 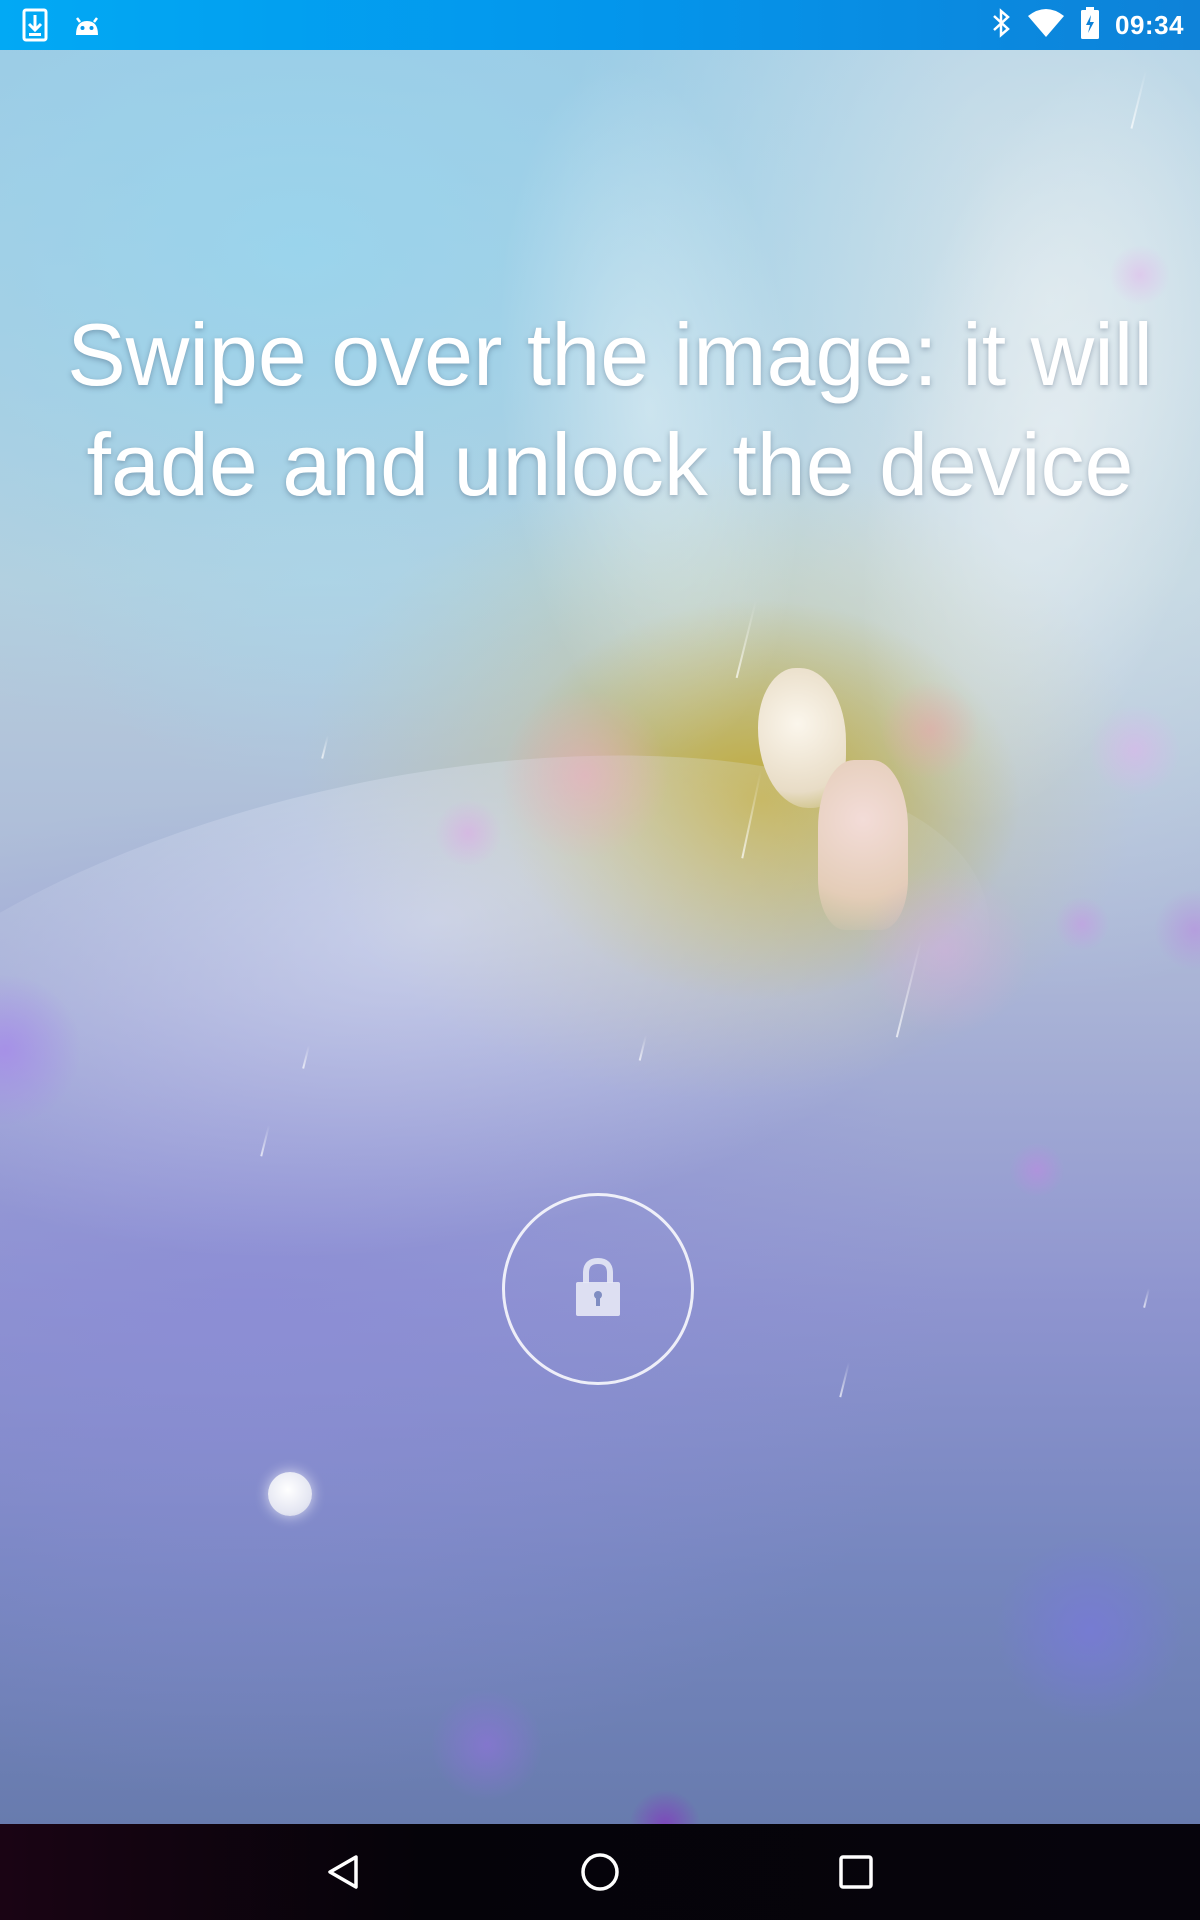 What do you see at coordinates (600, 25) in the screenshot?
I see `status-bar: 09:34` at bounding box center [600, 25].